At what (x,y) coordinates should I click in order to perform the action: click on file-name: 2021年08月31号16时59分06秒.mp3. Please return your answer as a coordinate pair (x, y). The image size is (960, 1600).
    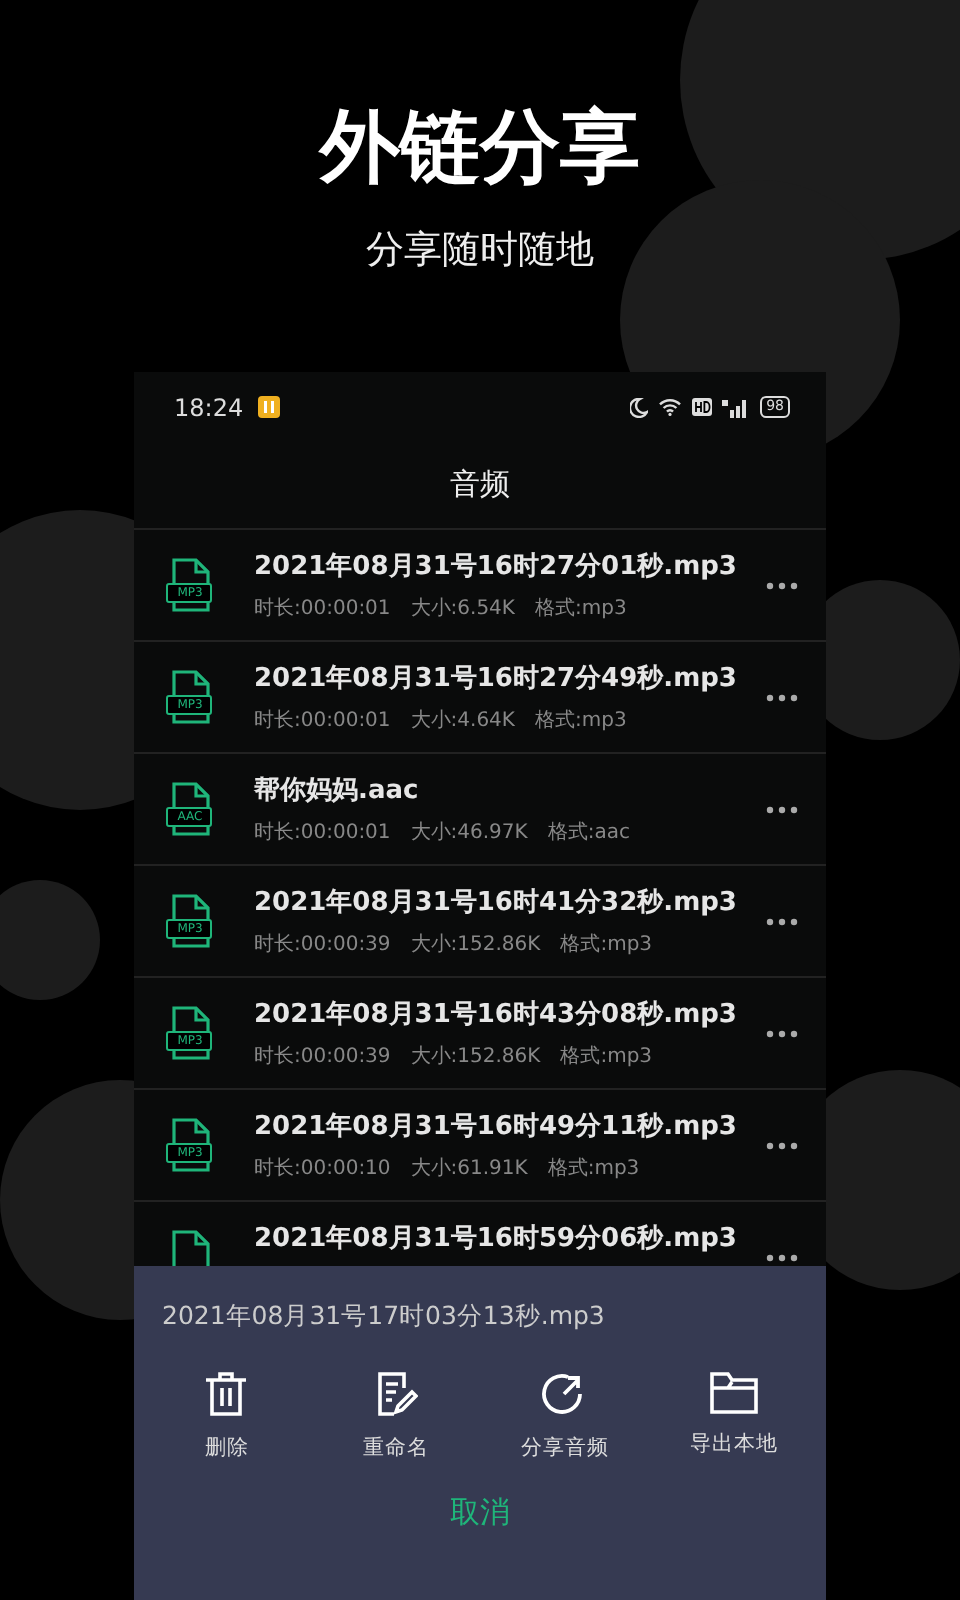
    Looking at the image, I should click on (496, 1239).